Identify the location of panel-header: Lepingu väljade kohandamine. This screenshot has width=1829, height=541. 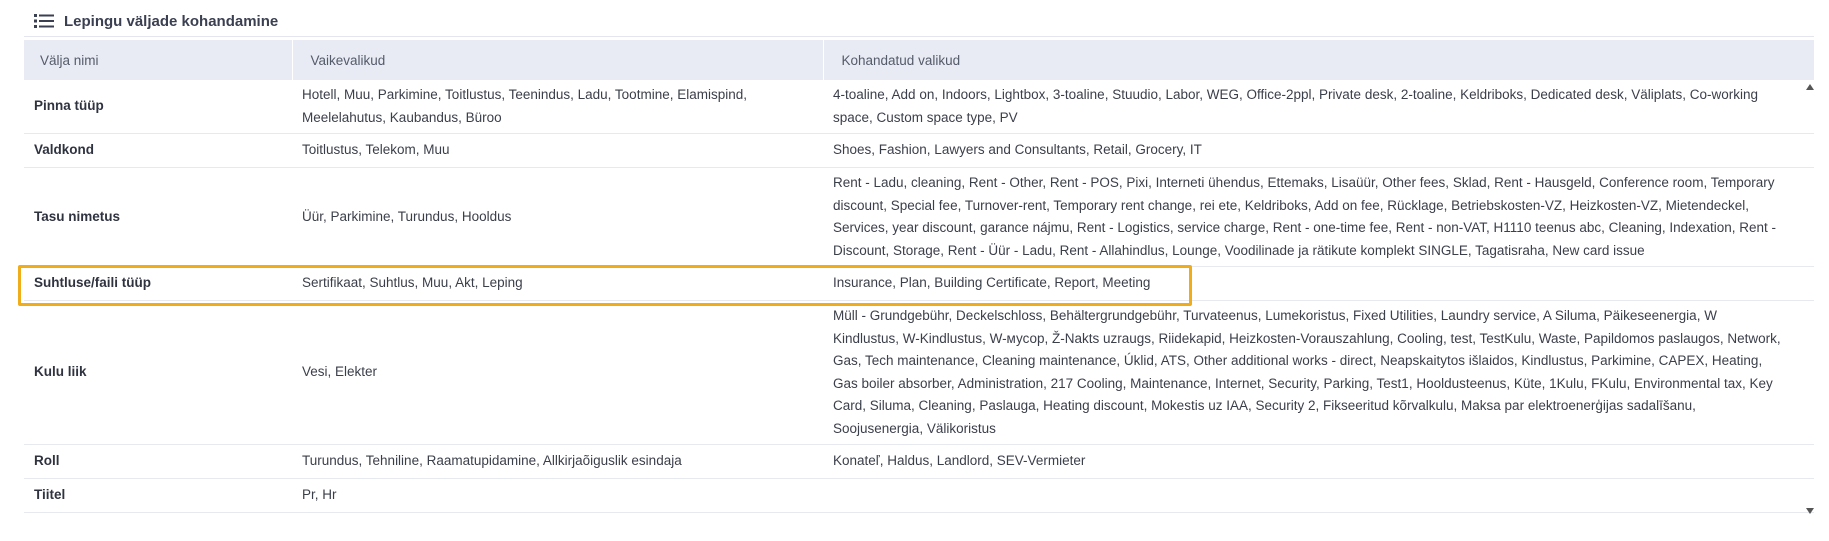
(156, 21).